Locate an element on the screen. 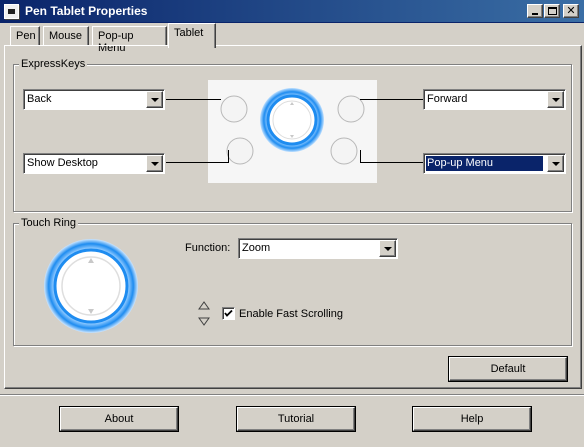 This screenshot has width=584, height=447. tab-pen: Pen is located at coordinates (25, 36).